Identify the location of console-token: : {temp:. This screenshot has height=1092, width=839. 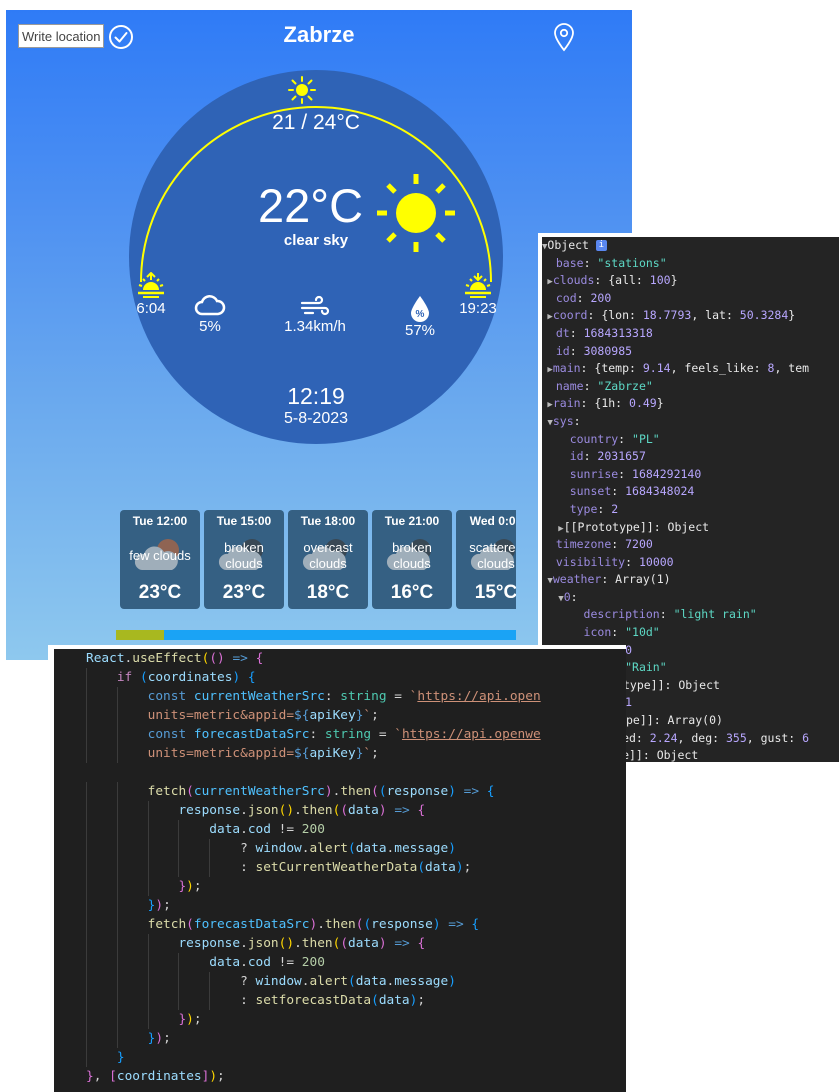
(611, 368).